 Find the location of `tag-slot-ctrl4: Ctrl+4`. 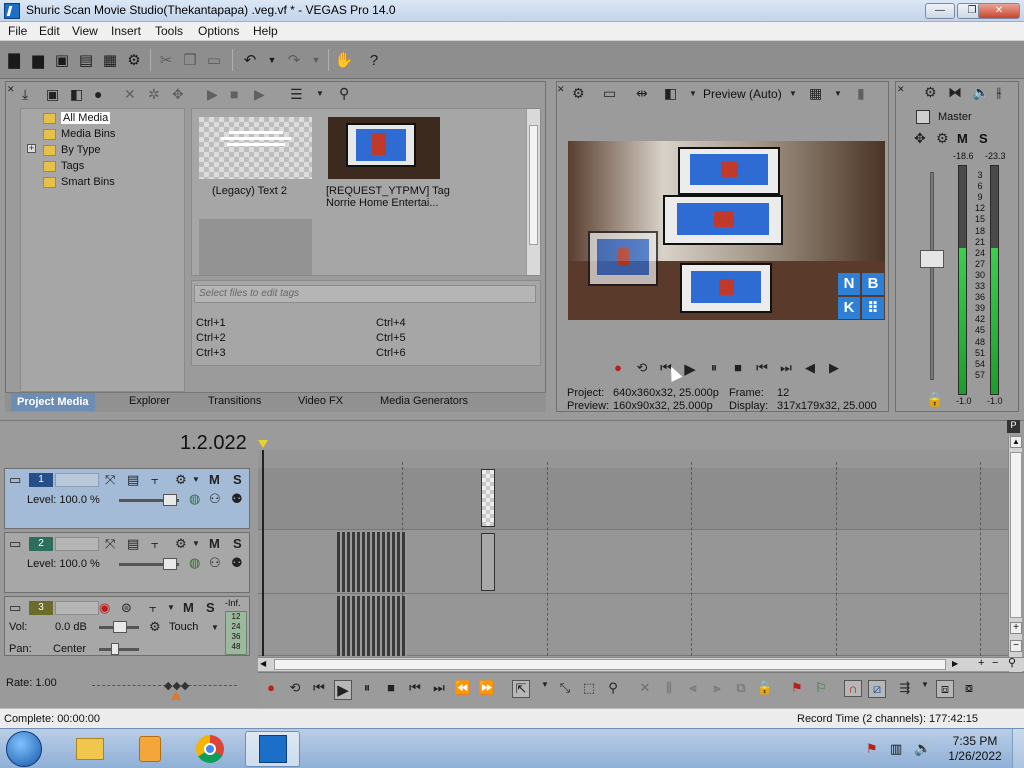

tag-slot-ctrl4: Ctrl+4 is located at coordinates (391, 323).